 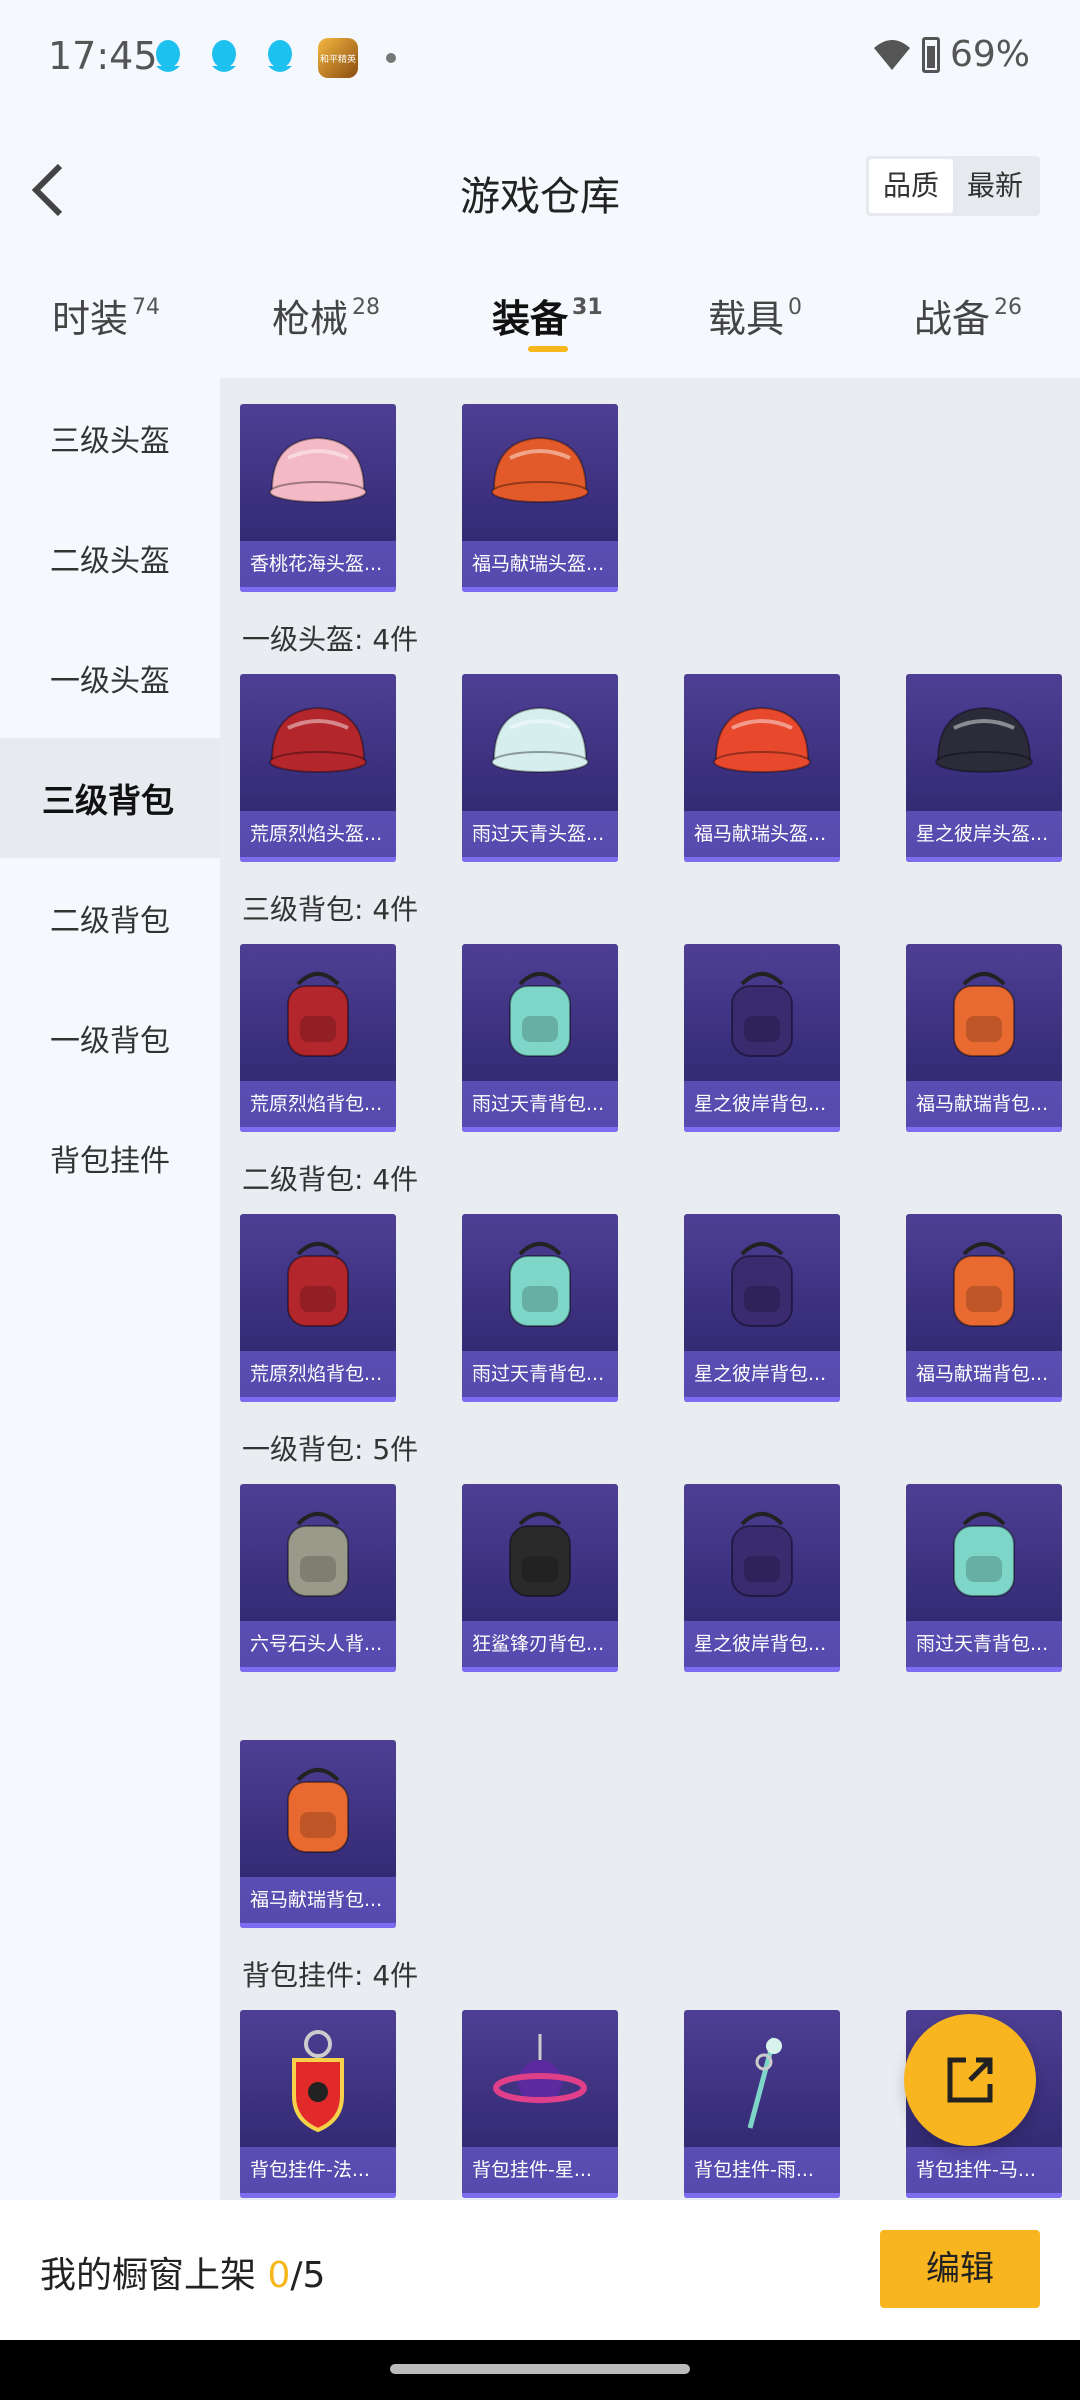 I want to click on status-time: 17:45, so click(x=103, y=56).